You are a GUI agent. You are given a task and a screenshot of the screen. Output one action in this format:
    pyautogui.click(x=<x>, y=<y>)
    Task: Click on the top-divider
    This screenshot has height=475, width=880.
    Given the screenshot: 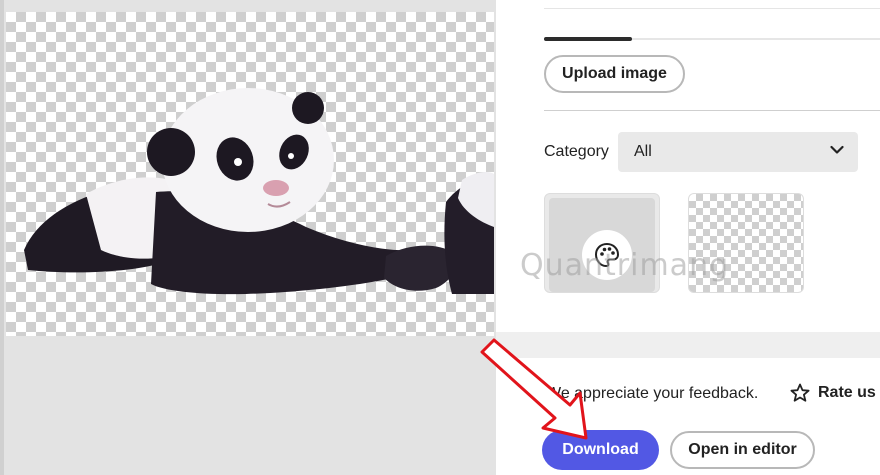 What is the action you would take?
    pyautogui.click(x=712, y=8)
    